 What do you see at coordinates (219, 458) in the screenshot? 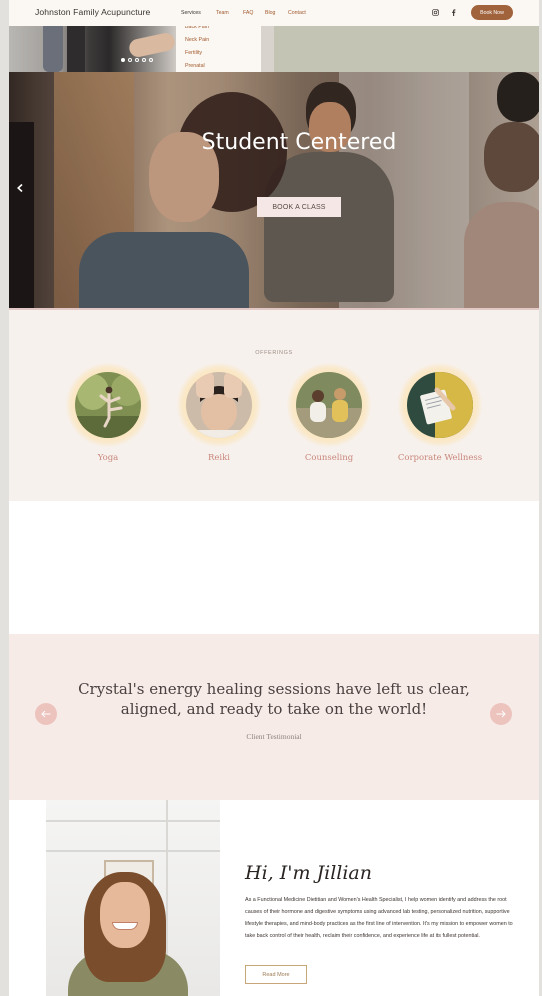
I see `offering-name: Reiki` at bounding box center [219, 458].